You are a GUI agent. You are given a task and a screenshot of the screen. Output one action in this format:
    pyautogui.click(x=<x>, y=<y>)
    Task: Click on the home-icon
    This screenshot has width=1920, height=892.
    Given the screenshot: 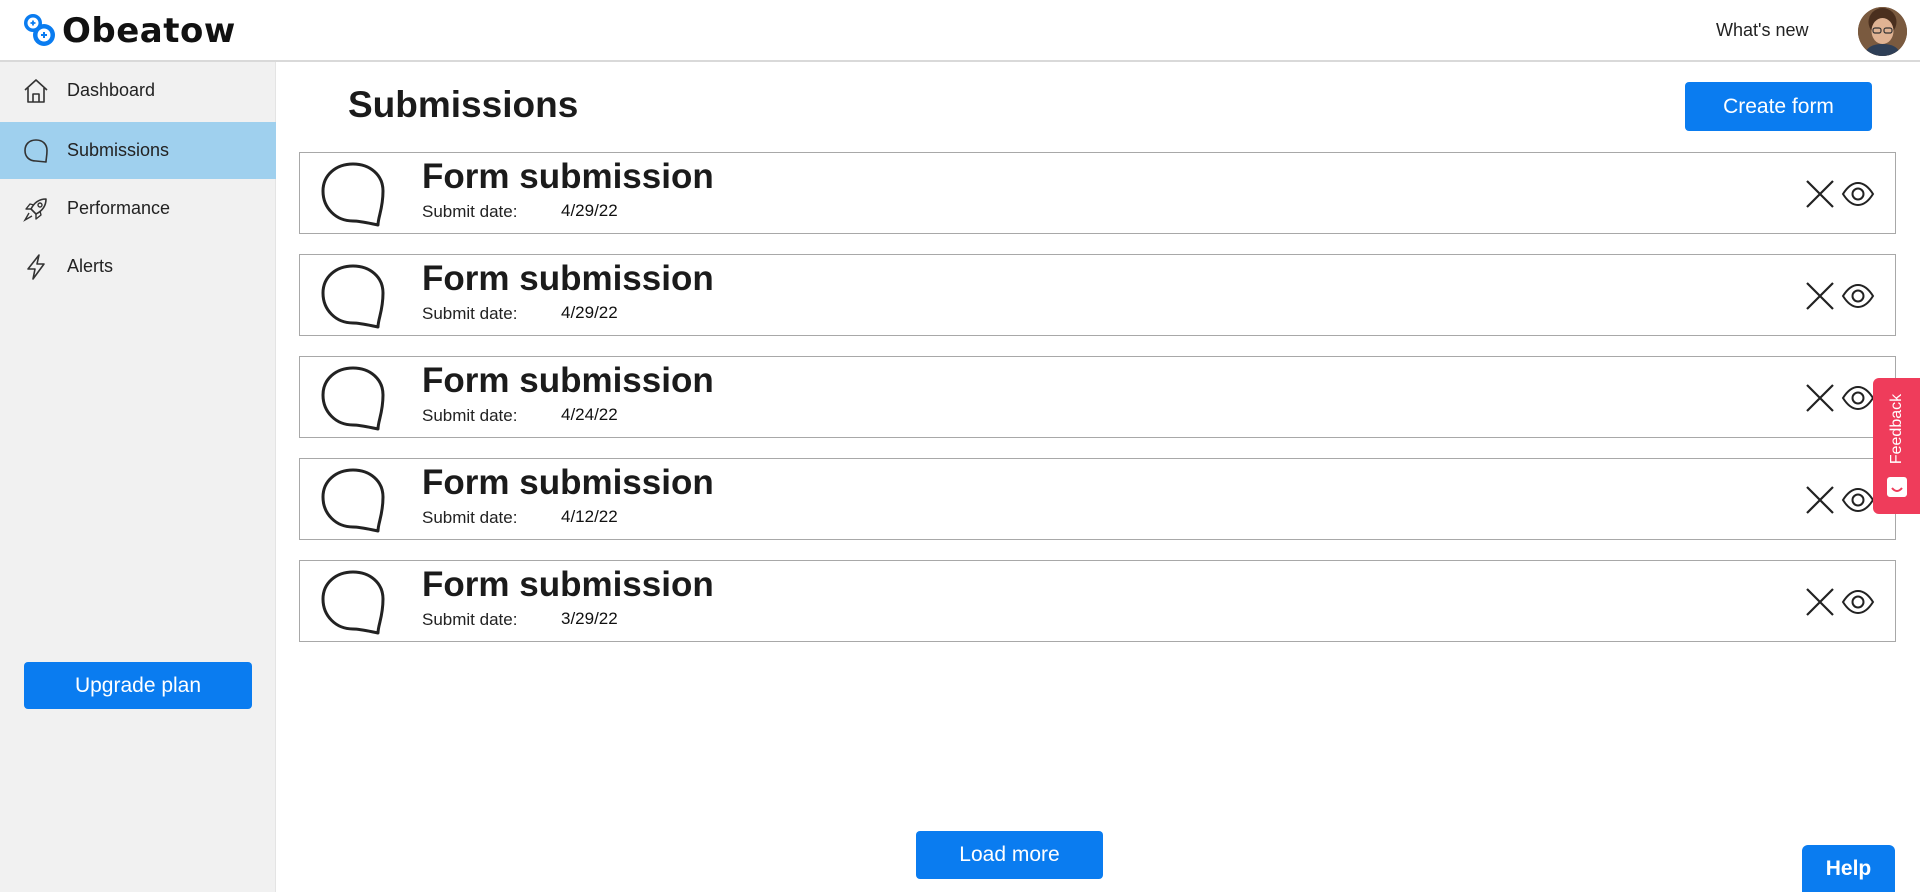 What is the action you would take?
    pyautogui.click(x=36, y=90)
    